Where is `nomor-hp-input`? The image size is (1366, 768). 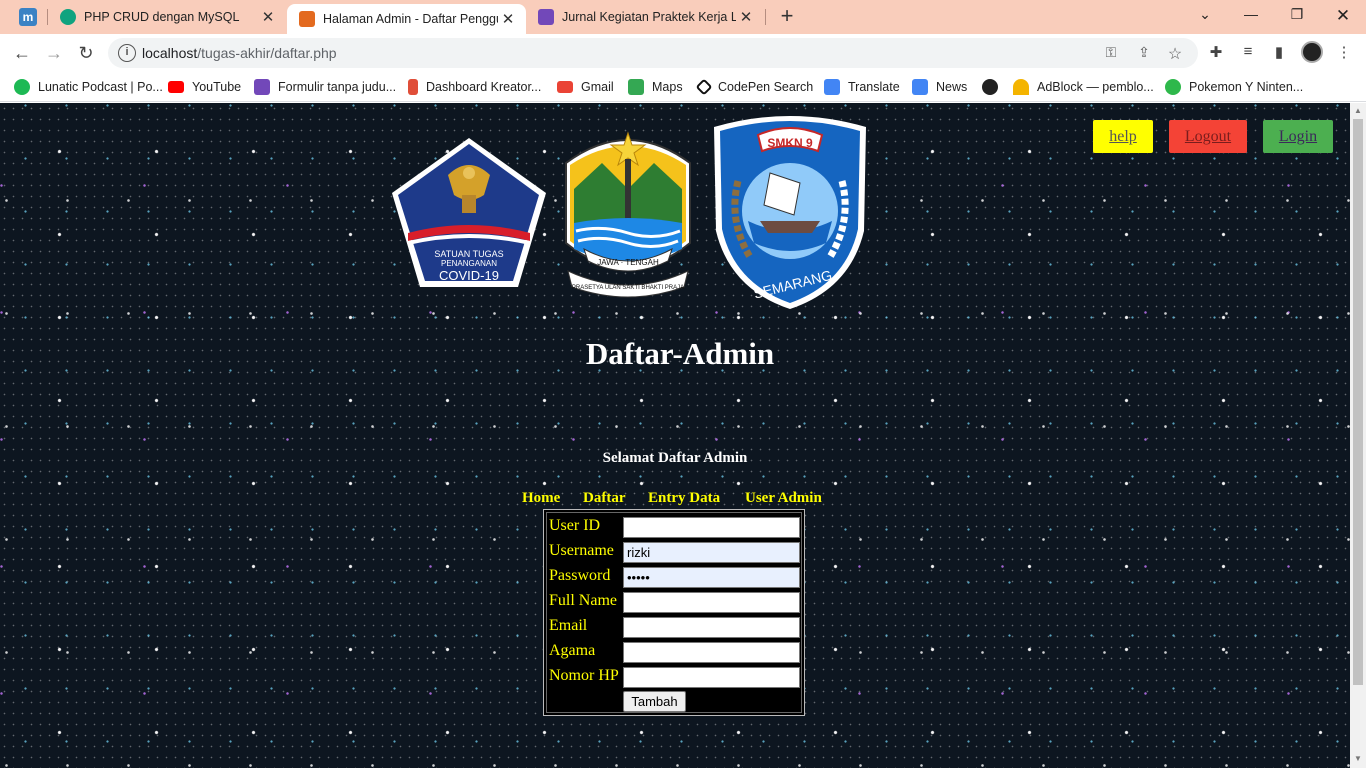 nomor-hp-input is located at coordinates (711, 677).